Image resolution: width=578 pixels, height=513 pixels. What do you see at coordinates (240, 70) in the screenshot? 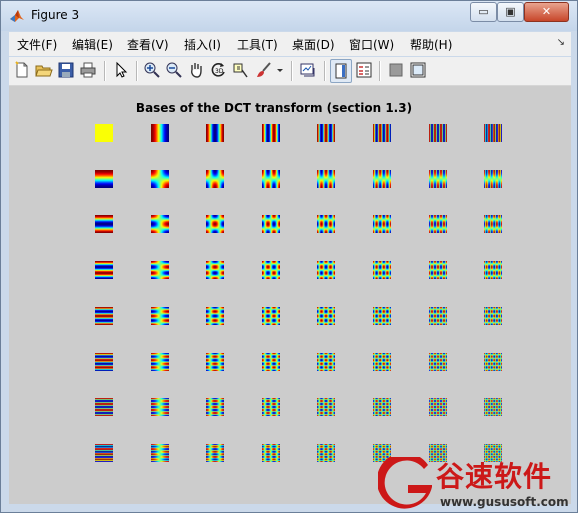
I see `data-cursor-icon` at bounding box center [240, 70].